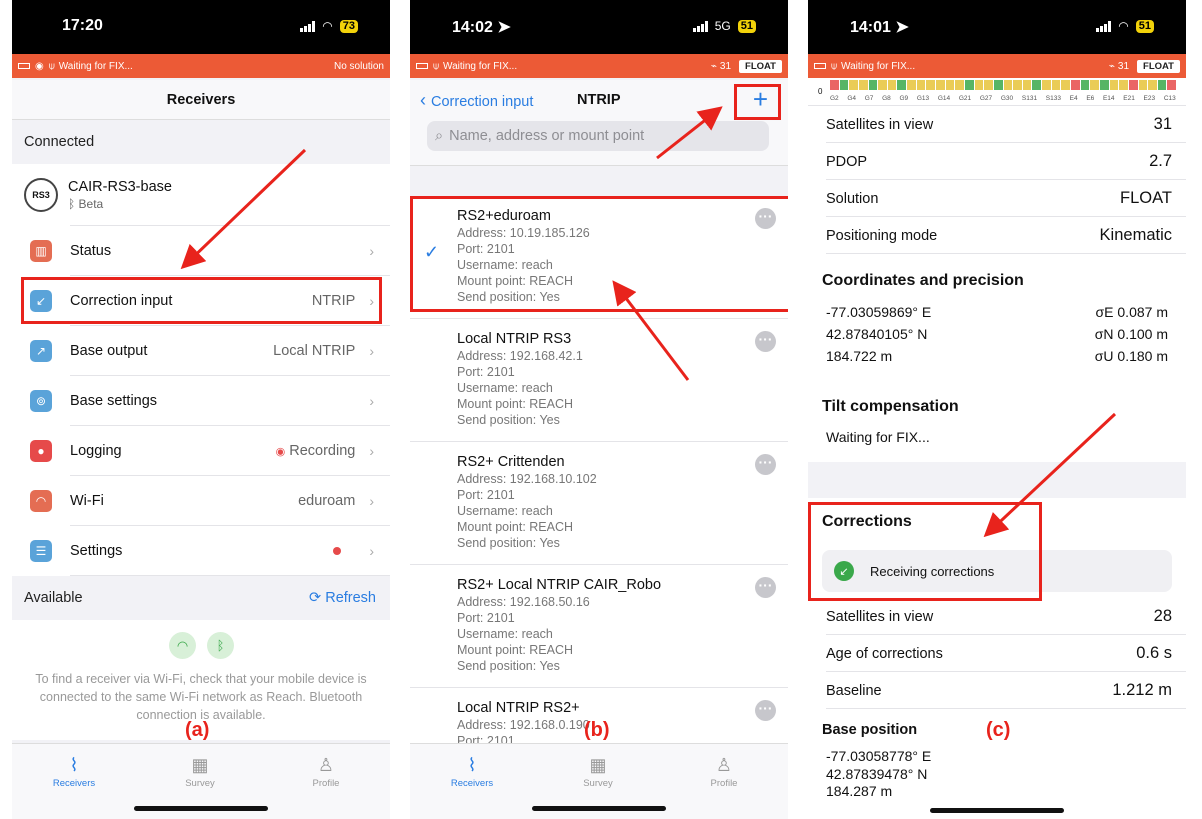 Image resolution: width=1202 pixels, height=819 pixels. What do you see at coordinates (1029, 98) in the screenshot?
I see `snr-label: S131` at bounding box center [1029, 98].